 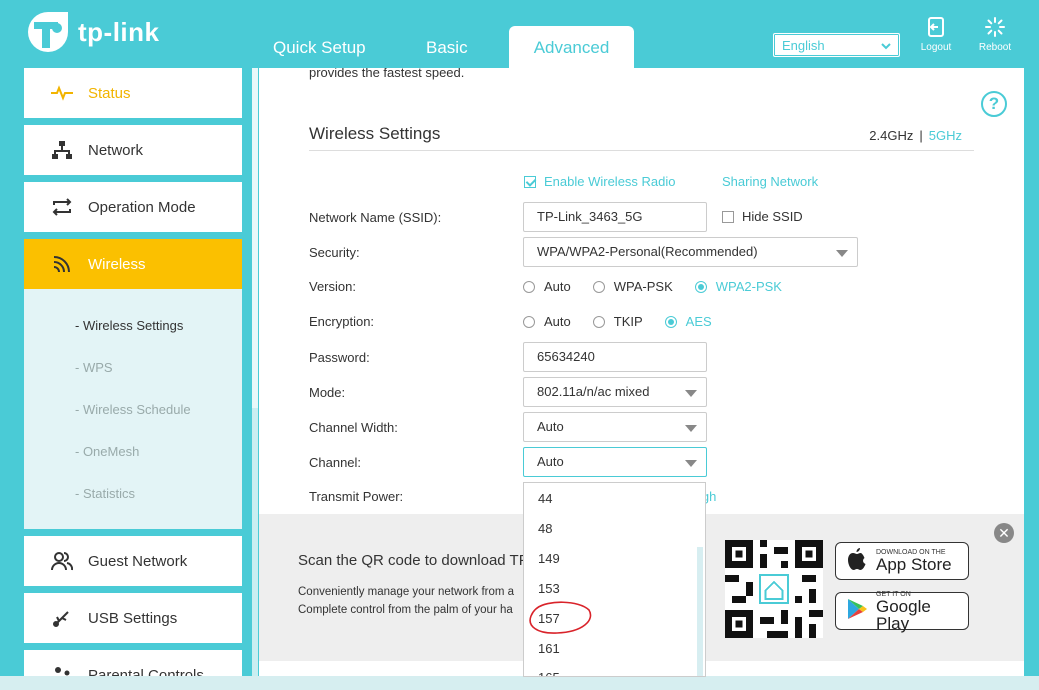 What do you see at coordinates (356, 496) in the screenshot?
I see `transmit-power-label: Transmit Power:` at bounding box center [356, 496].